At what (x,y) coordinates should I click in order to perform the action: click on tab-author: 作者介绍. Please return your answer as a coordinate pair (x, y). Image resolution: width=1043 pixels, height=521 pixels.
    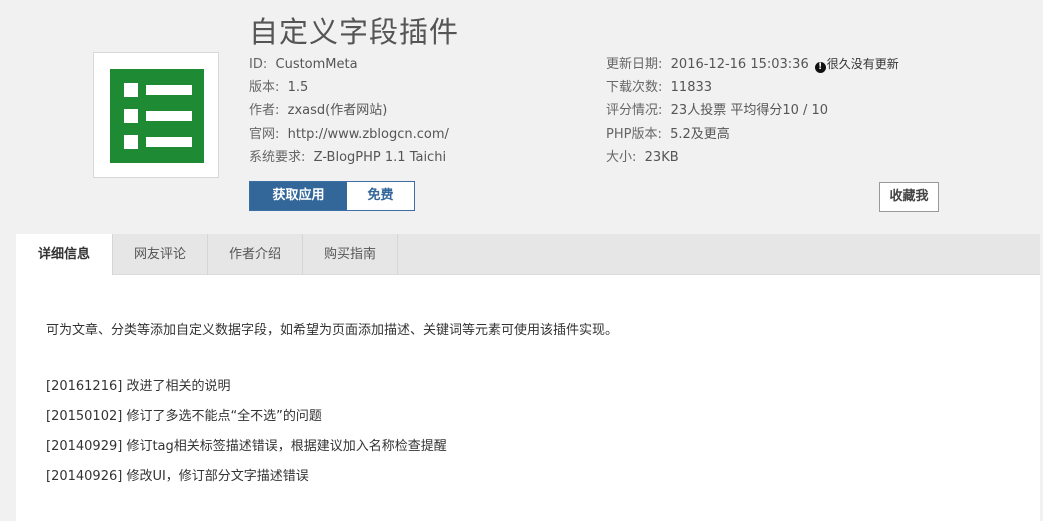
    Looking at the image, I should click on (255, 254).